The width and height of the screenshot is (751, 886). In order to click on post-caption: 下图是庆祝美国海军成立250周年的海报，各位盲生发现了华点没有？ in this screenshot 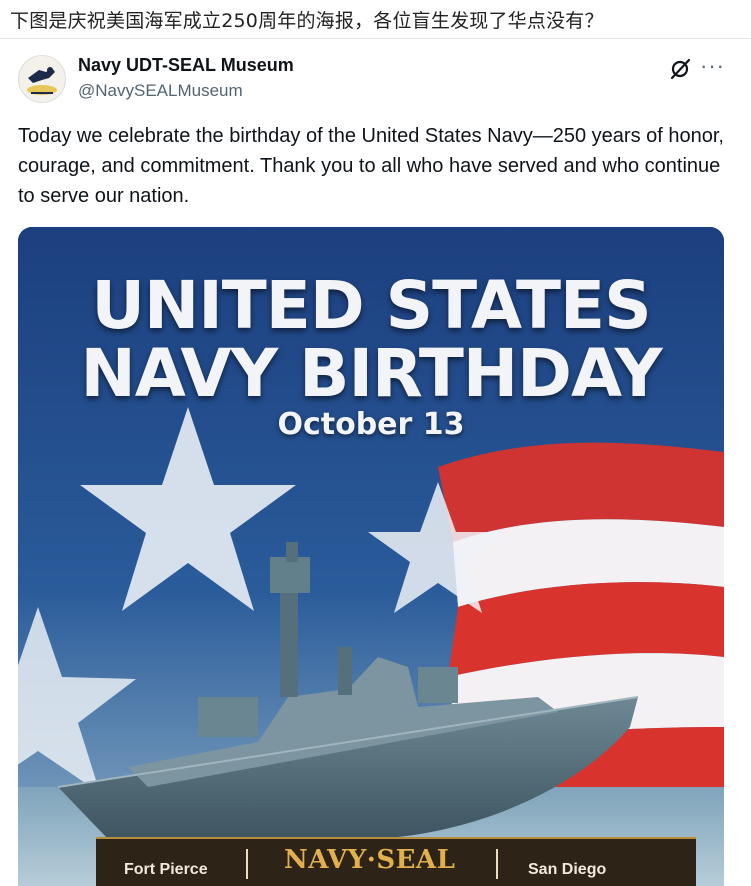, I will do `click(307, 21)`.